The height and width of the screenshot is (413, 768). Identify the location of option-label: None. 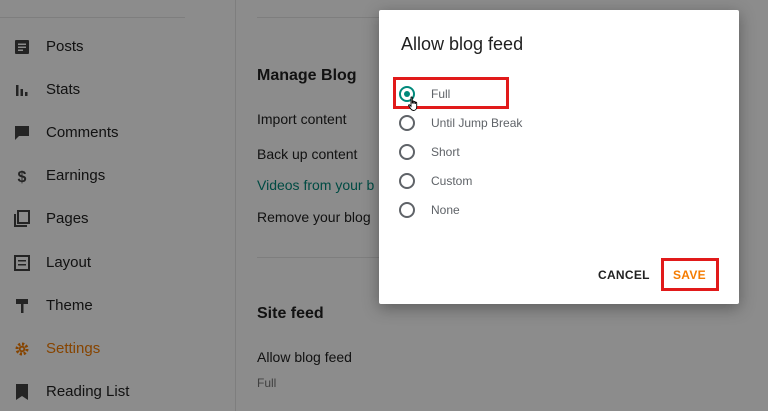
(445, 210).